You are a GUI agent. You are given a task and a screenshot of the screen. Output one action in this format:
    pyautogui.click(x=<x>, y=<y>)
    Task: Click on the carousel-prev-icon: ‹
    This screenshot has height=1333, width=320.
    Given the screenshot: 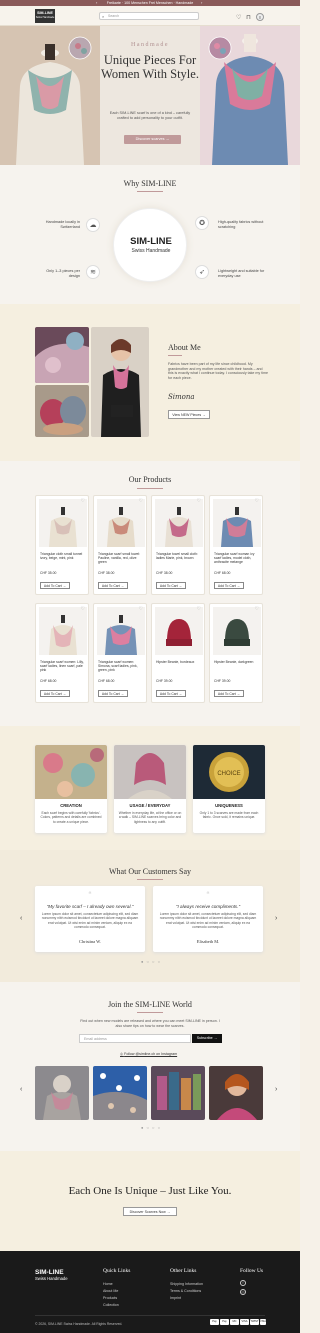 What is the action you would take?
    pyautogui.click(x=21, y=918)
    